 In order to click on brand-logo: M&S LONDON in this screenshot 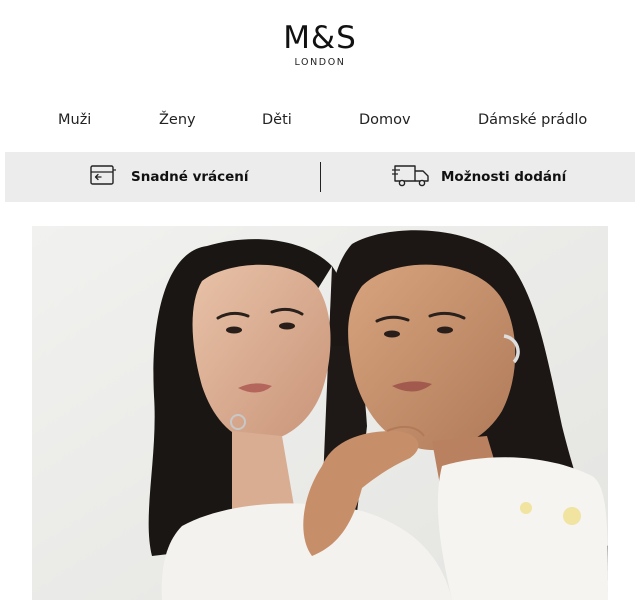, I will do `click(320, 44)`.